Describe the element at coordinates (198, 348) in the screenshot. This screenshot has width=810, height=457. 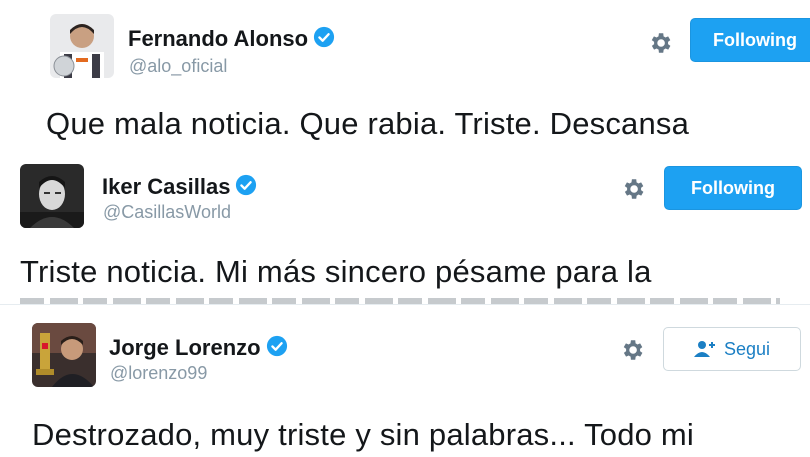
I see `display-name: Jorge Lorenzo` at that location.